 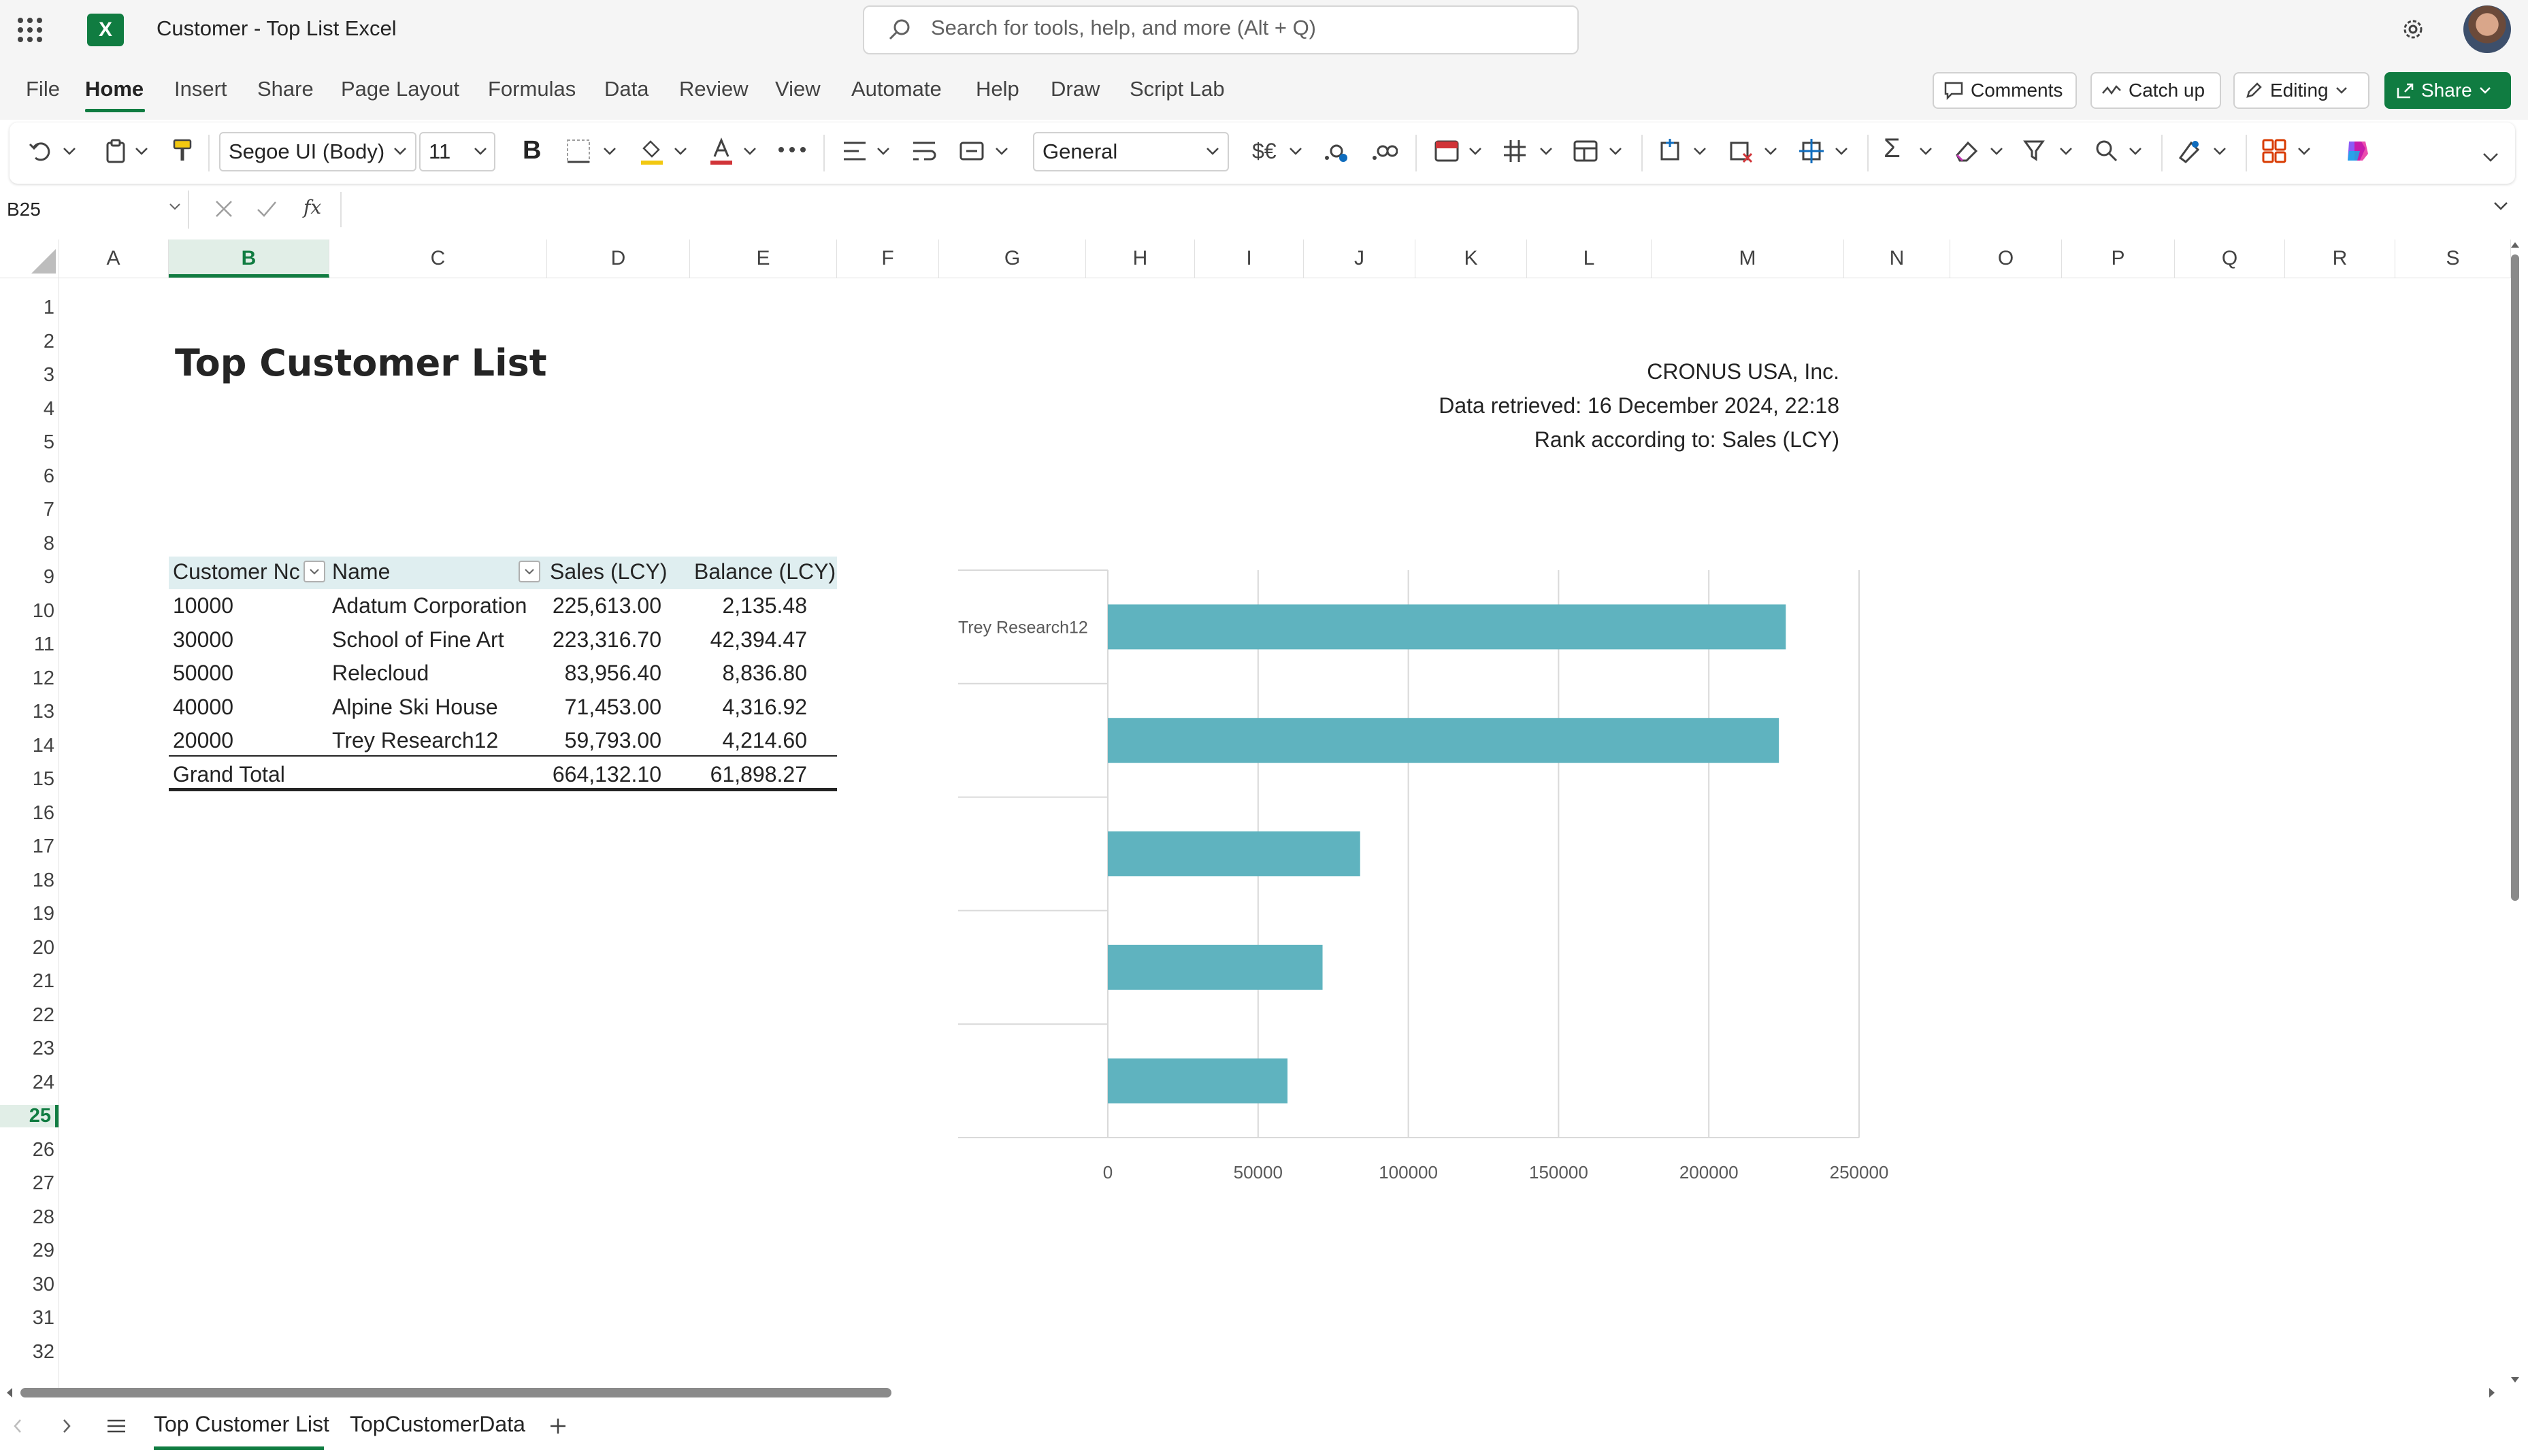 What do you see at coordinates (2515, 814) in the screenshot?
I see `vertical-scrollbar` at bounding box center [2515, 814].